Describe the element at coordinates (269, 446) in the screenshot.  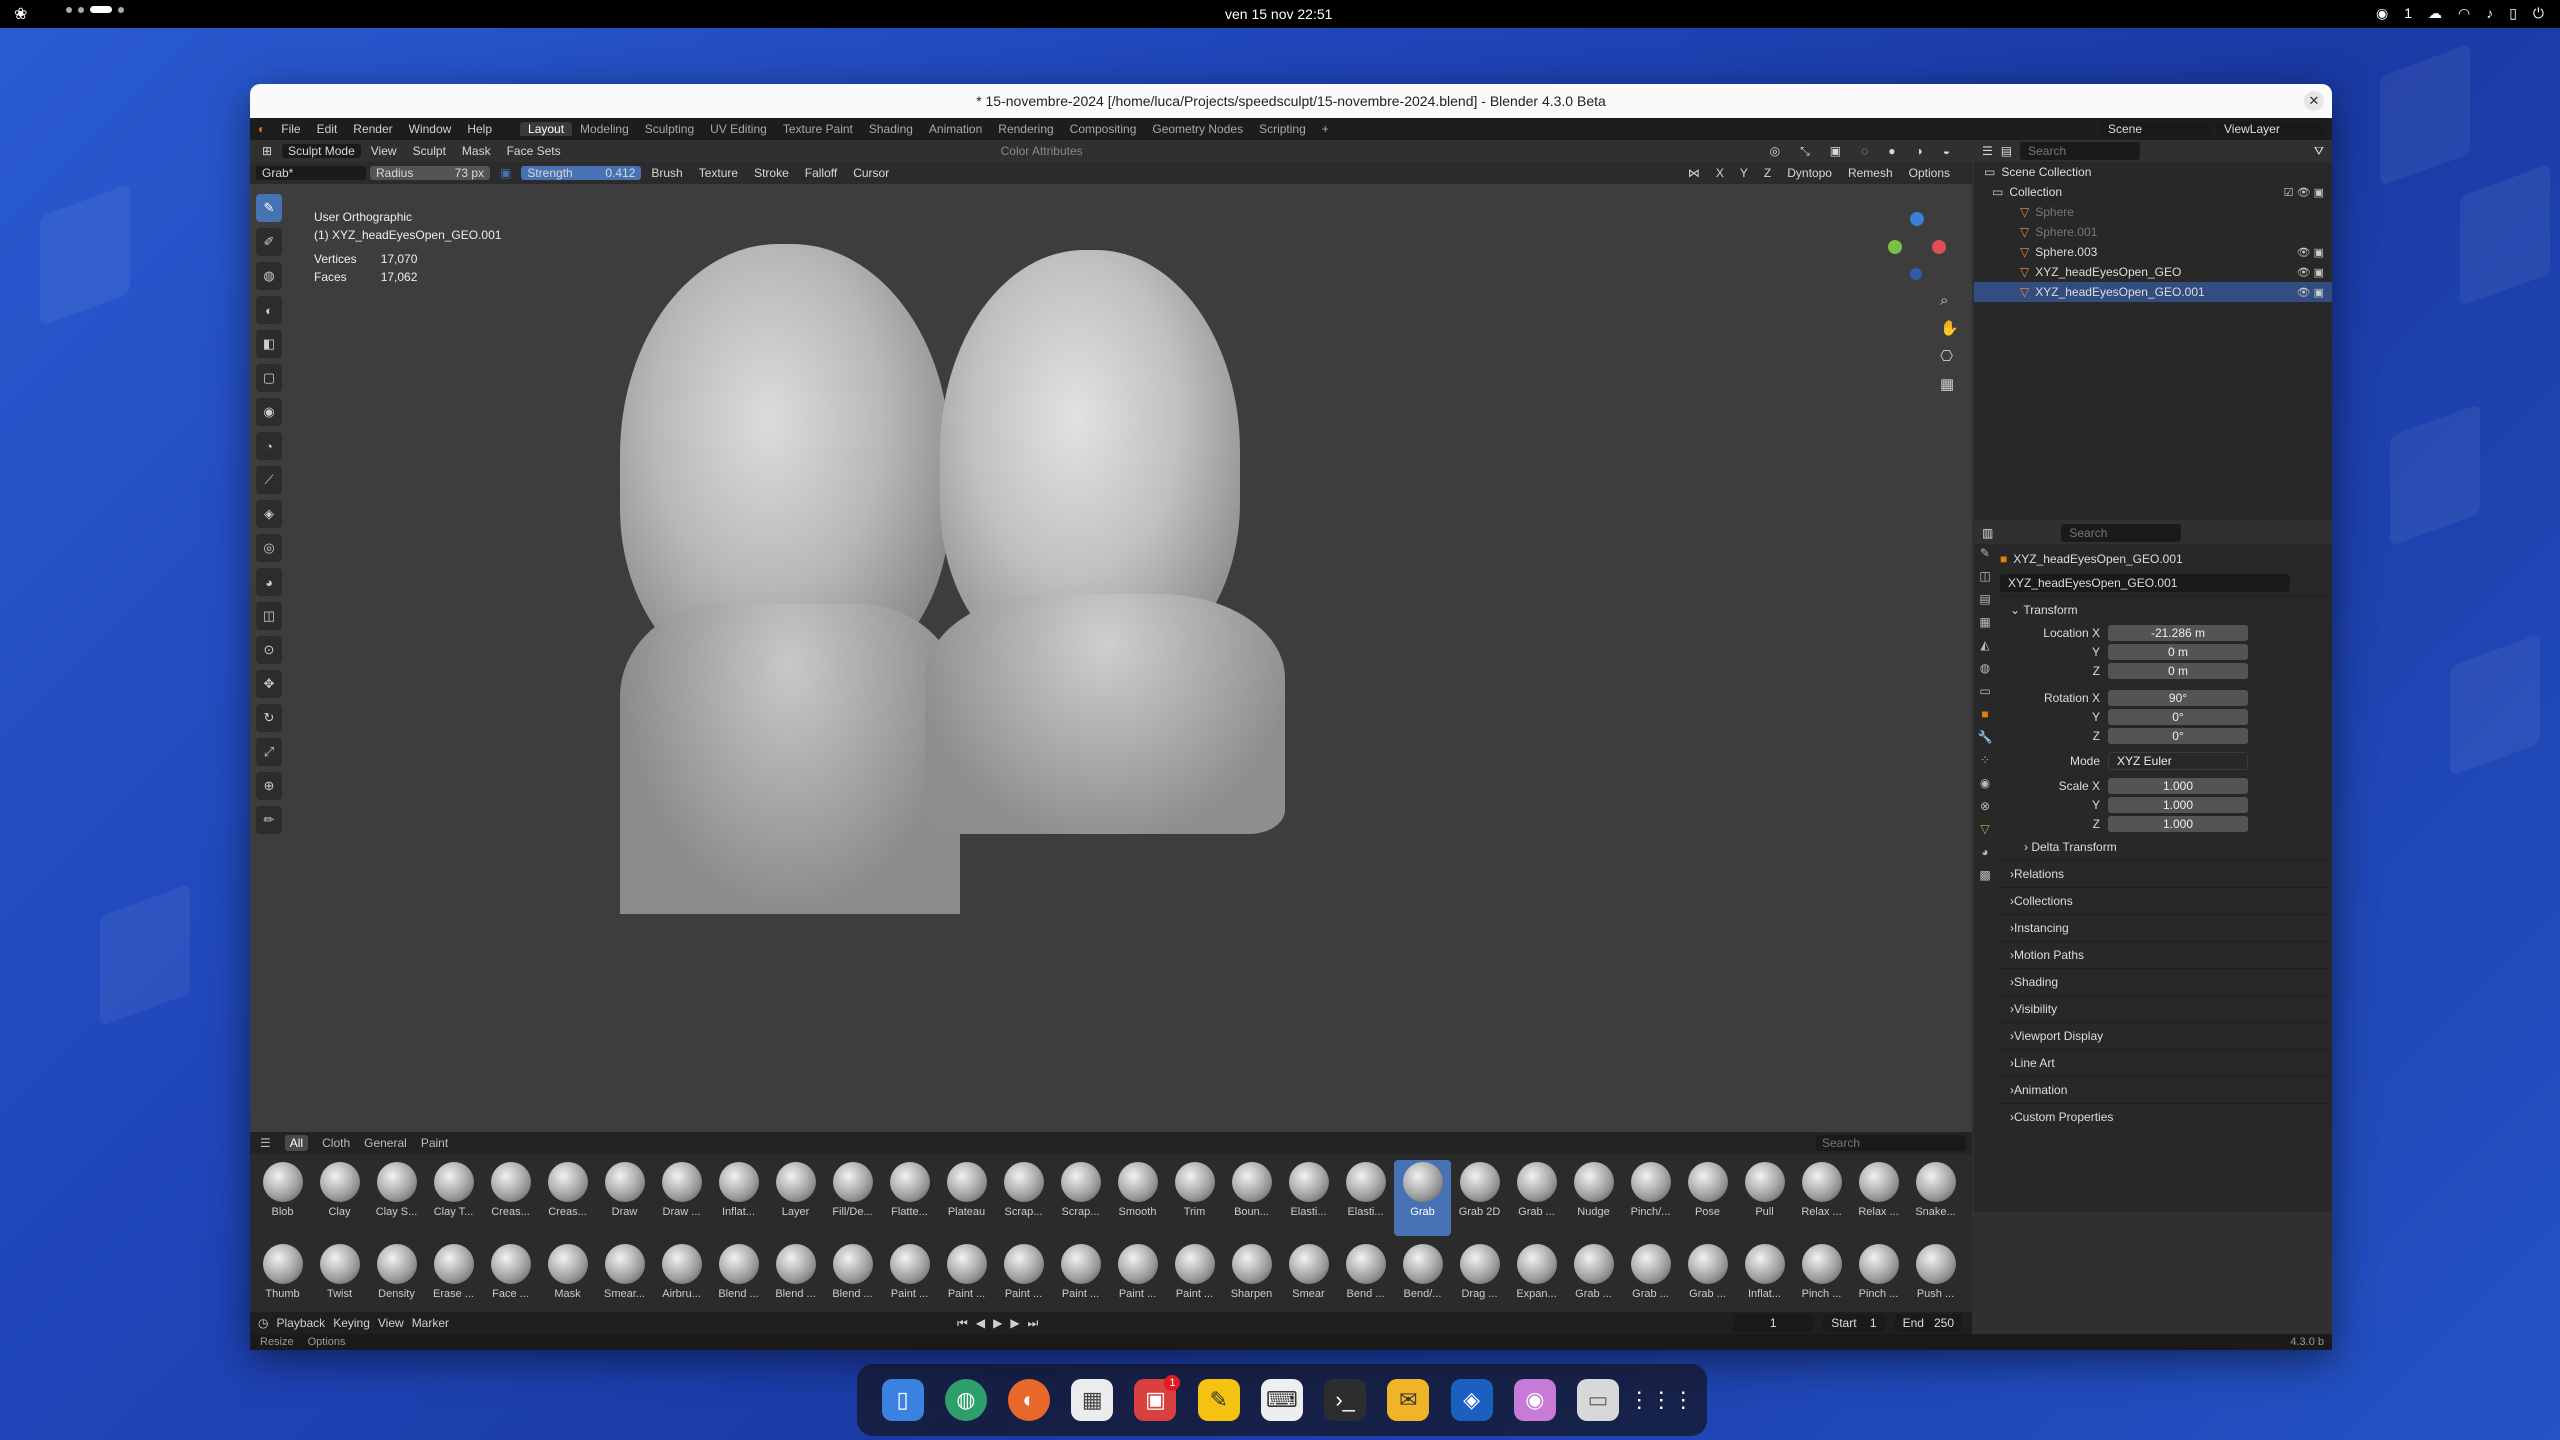
I see `trim-tool-icon: ◔` at that location.